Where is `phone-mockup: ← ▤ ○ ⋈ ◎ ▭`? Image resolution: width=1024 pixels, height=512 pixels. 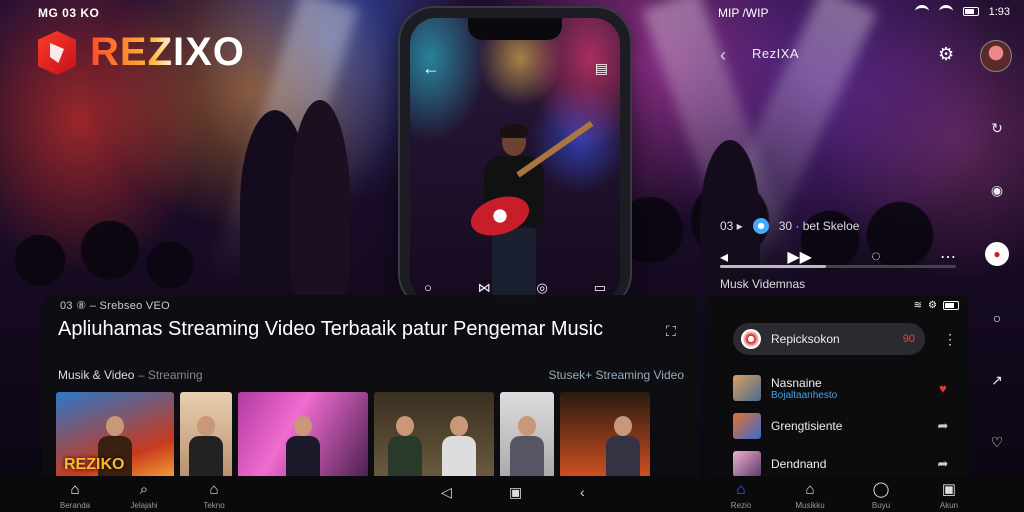 phone-mockup: ← ▤ ○ ⋈ ◎ ▭ is located at coordinates (515, 158).